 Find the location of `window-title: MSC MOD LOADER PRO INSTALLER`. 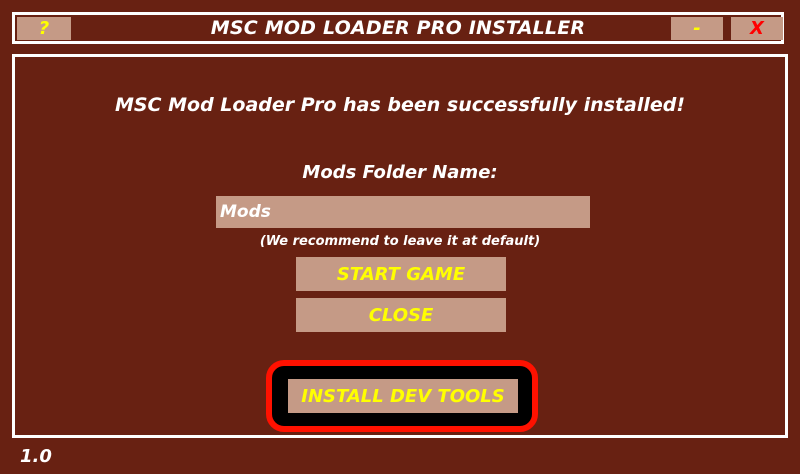

window-title: MSC MOD LOADER PRO INSTALLER is located at coordinates (398, 28).